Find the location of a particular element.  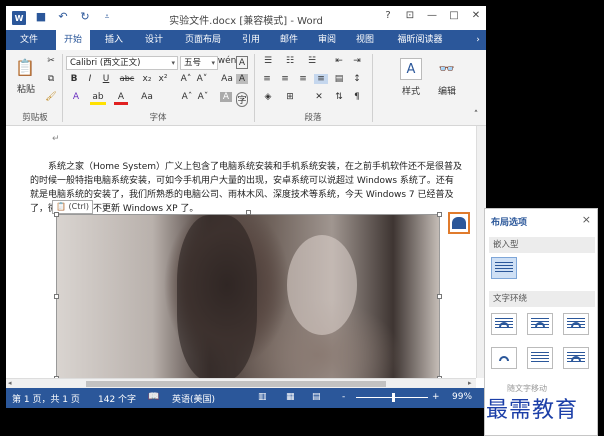

align-left-icon: ≡ is located at coordinates (267, 79).